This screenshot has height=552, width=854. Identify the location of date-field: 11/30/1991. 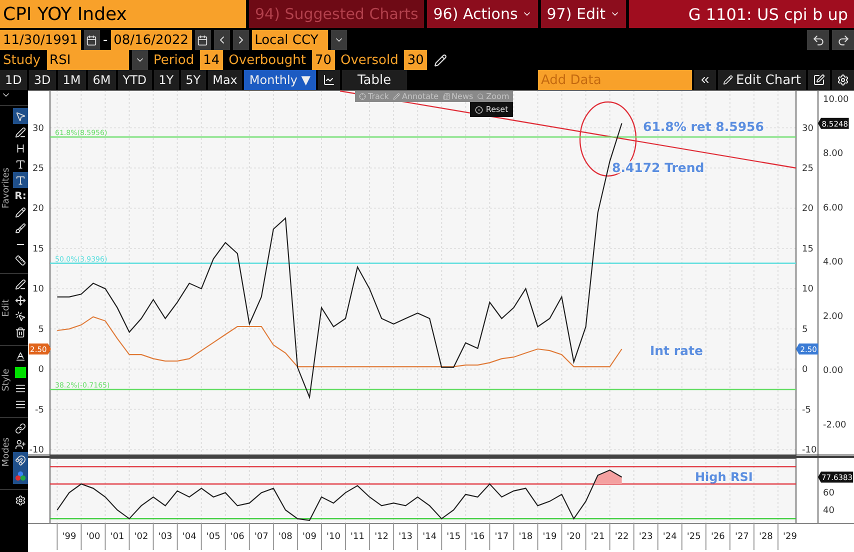
(40, 40).